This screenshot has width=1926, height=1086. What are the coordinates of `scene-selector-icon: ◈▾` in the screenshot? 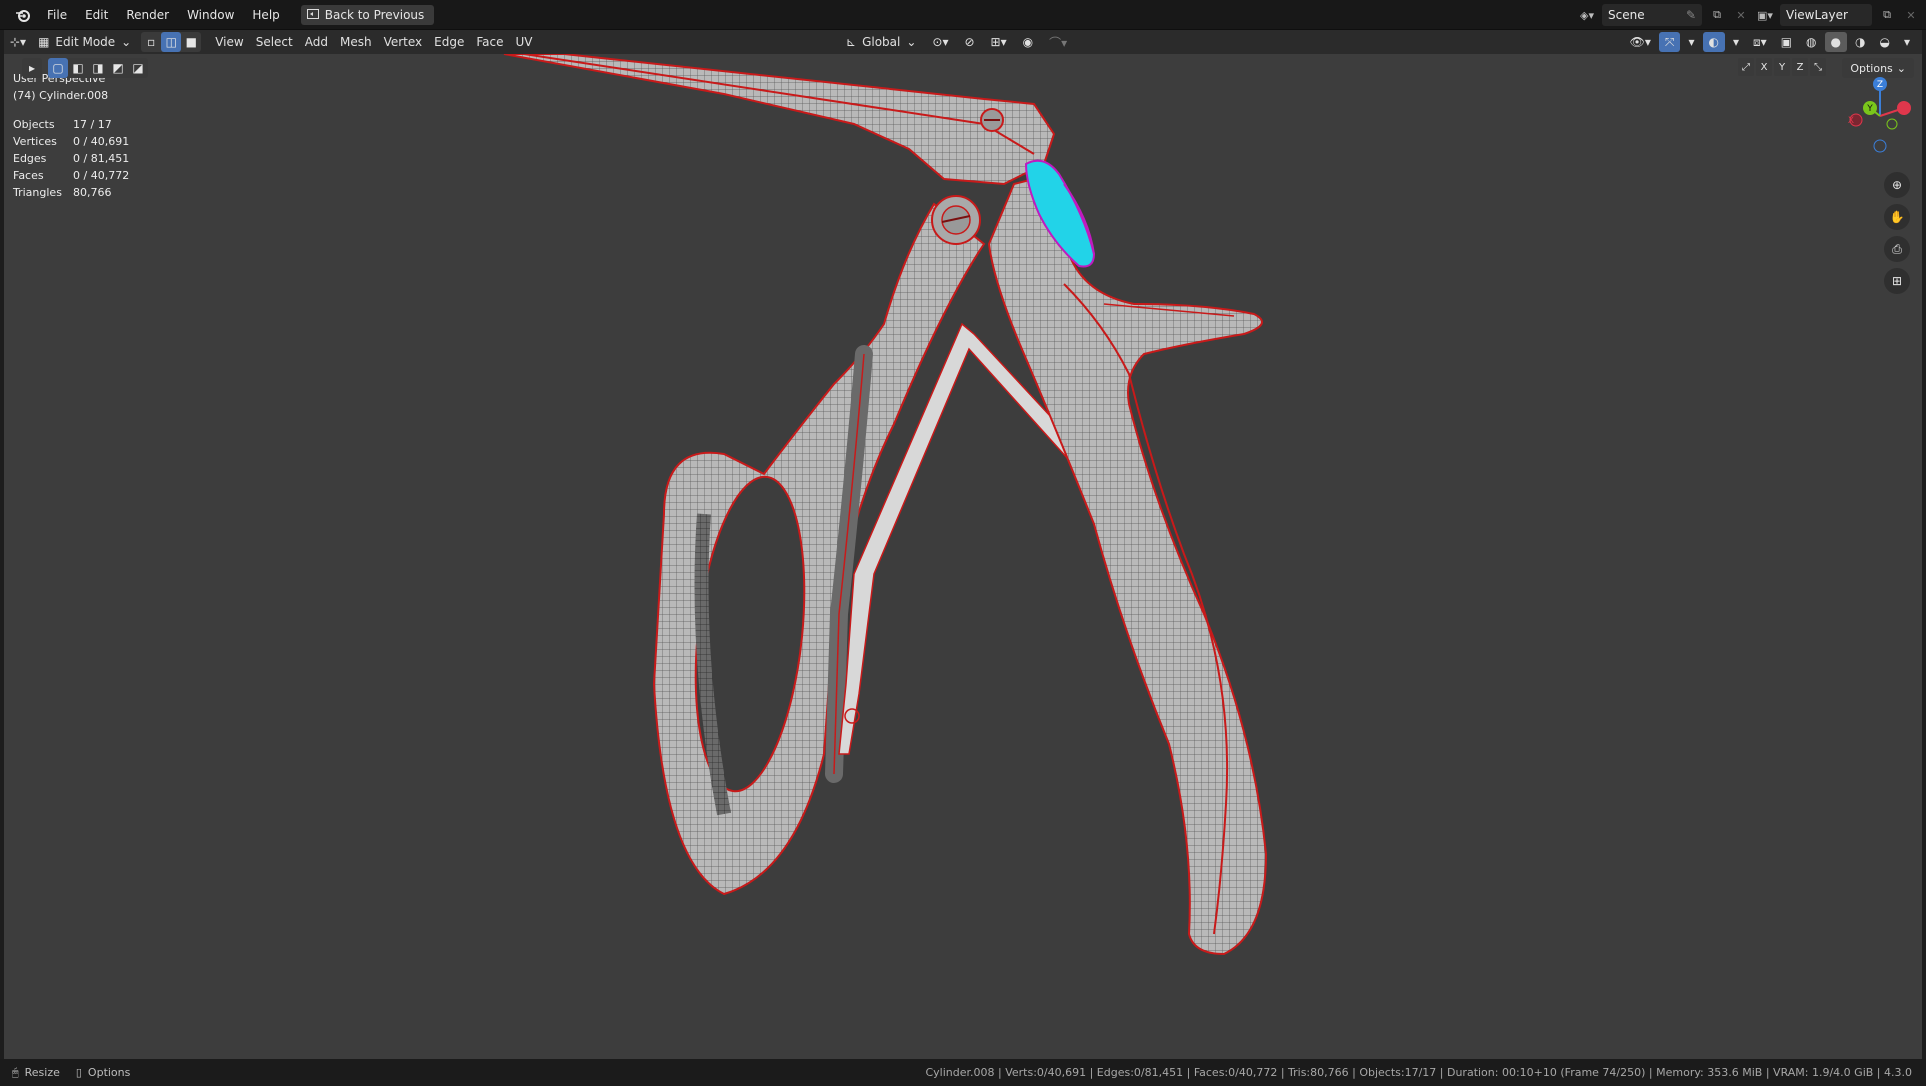 It's located at (1587, 15).